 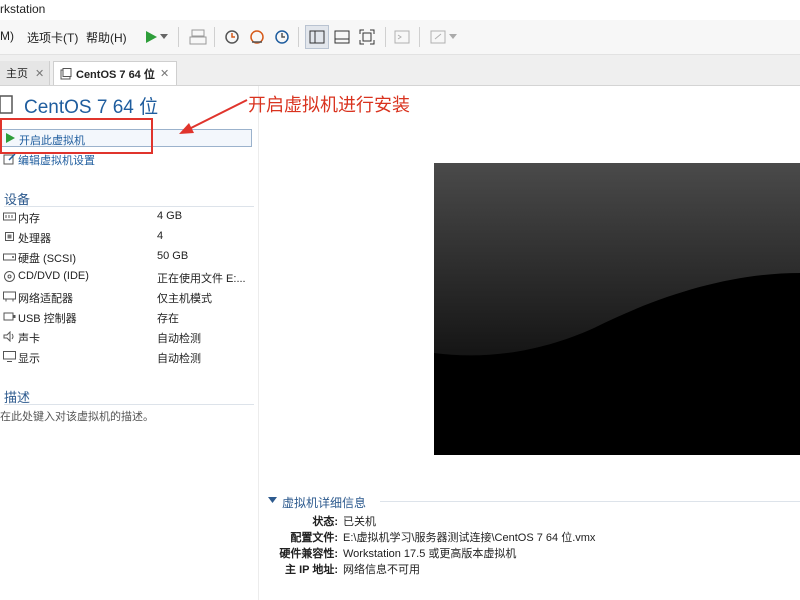 I want to click on description-text: 在此处键入对该虚拟机的描述。, so click(x=77, y=416).